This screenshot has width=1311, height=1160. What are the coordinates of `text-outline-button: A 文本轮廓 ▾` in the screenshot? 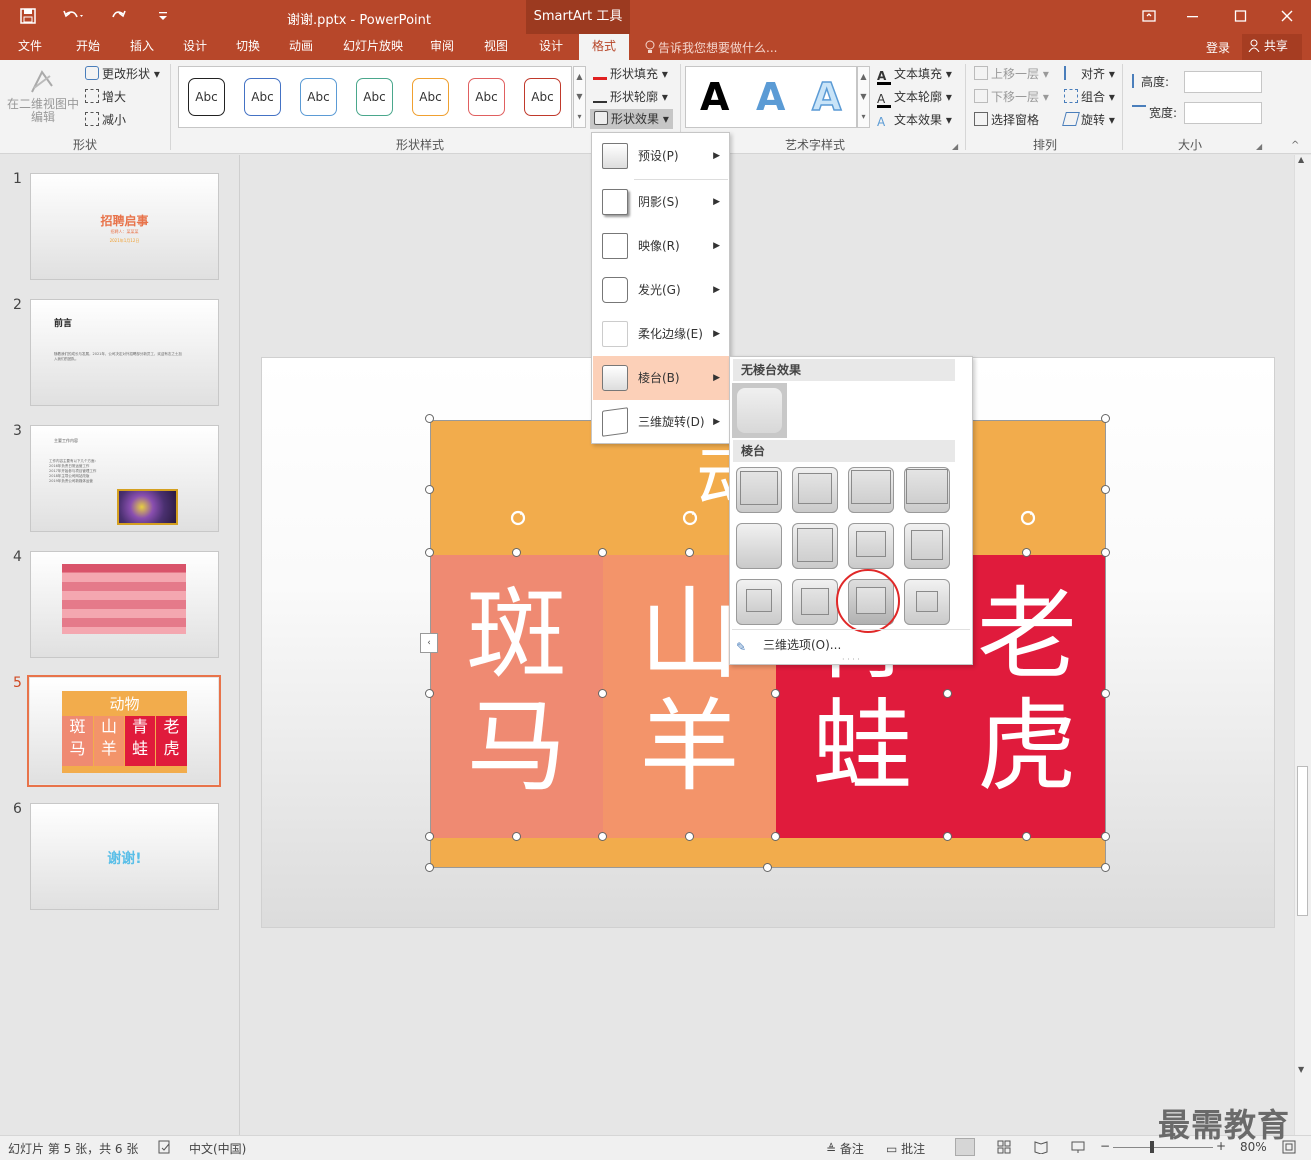 It's located at (914, 98).